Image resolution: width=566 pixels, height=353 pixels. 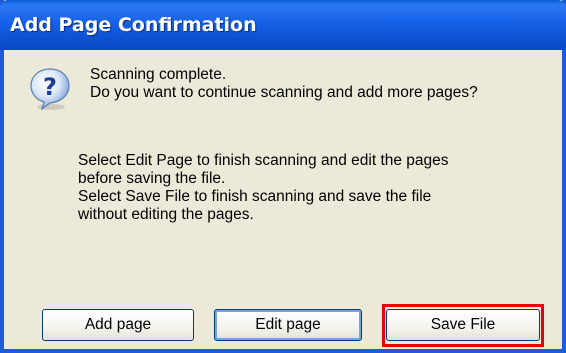 What do you see at coordinates (166, 214) in the screenshot?
I see `info-line-4: without editing the pages.` at bounding box center [166, 214].